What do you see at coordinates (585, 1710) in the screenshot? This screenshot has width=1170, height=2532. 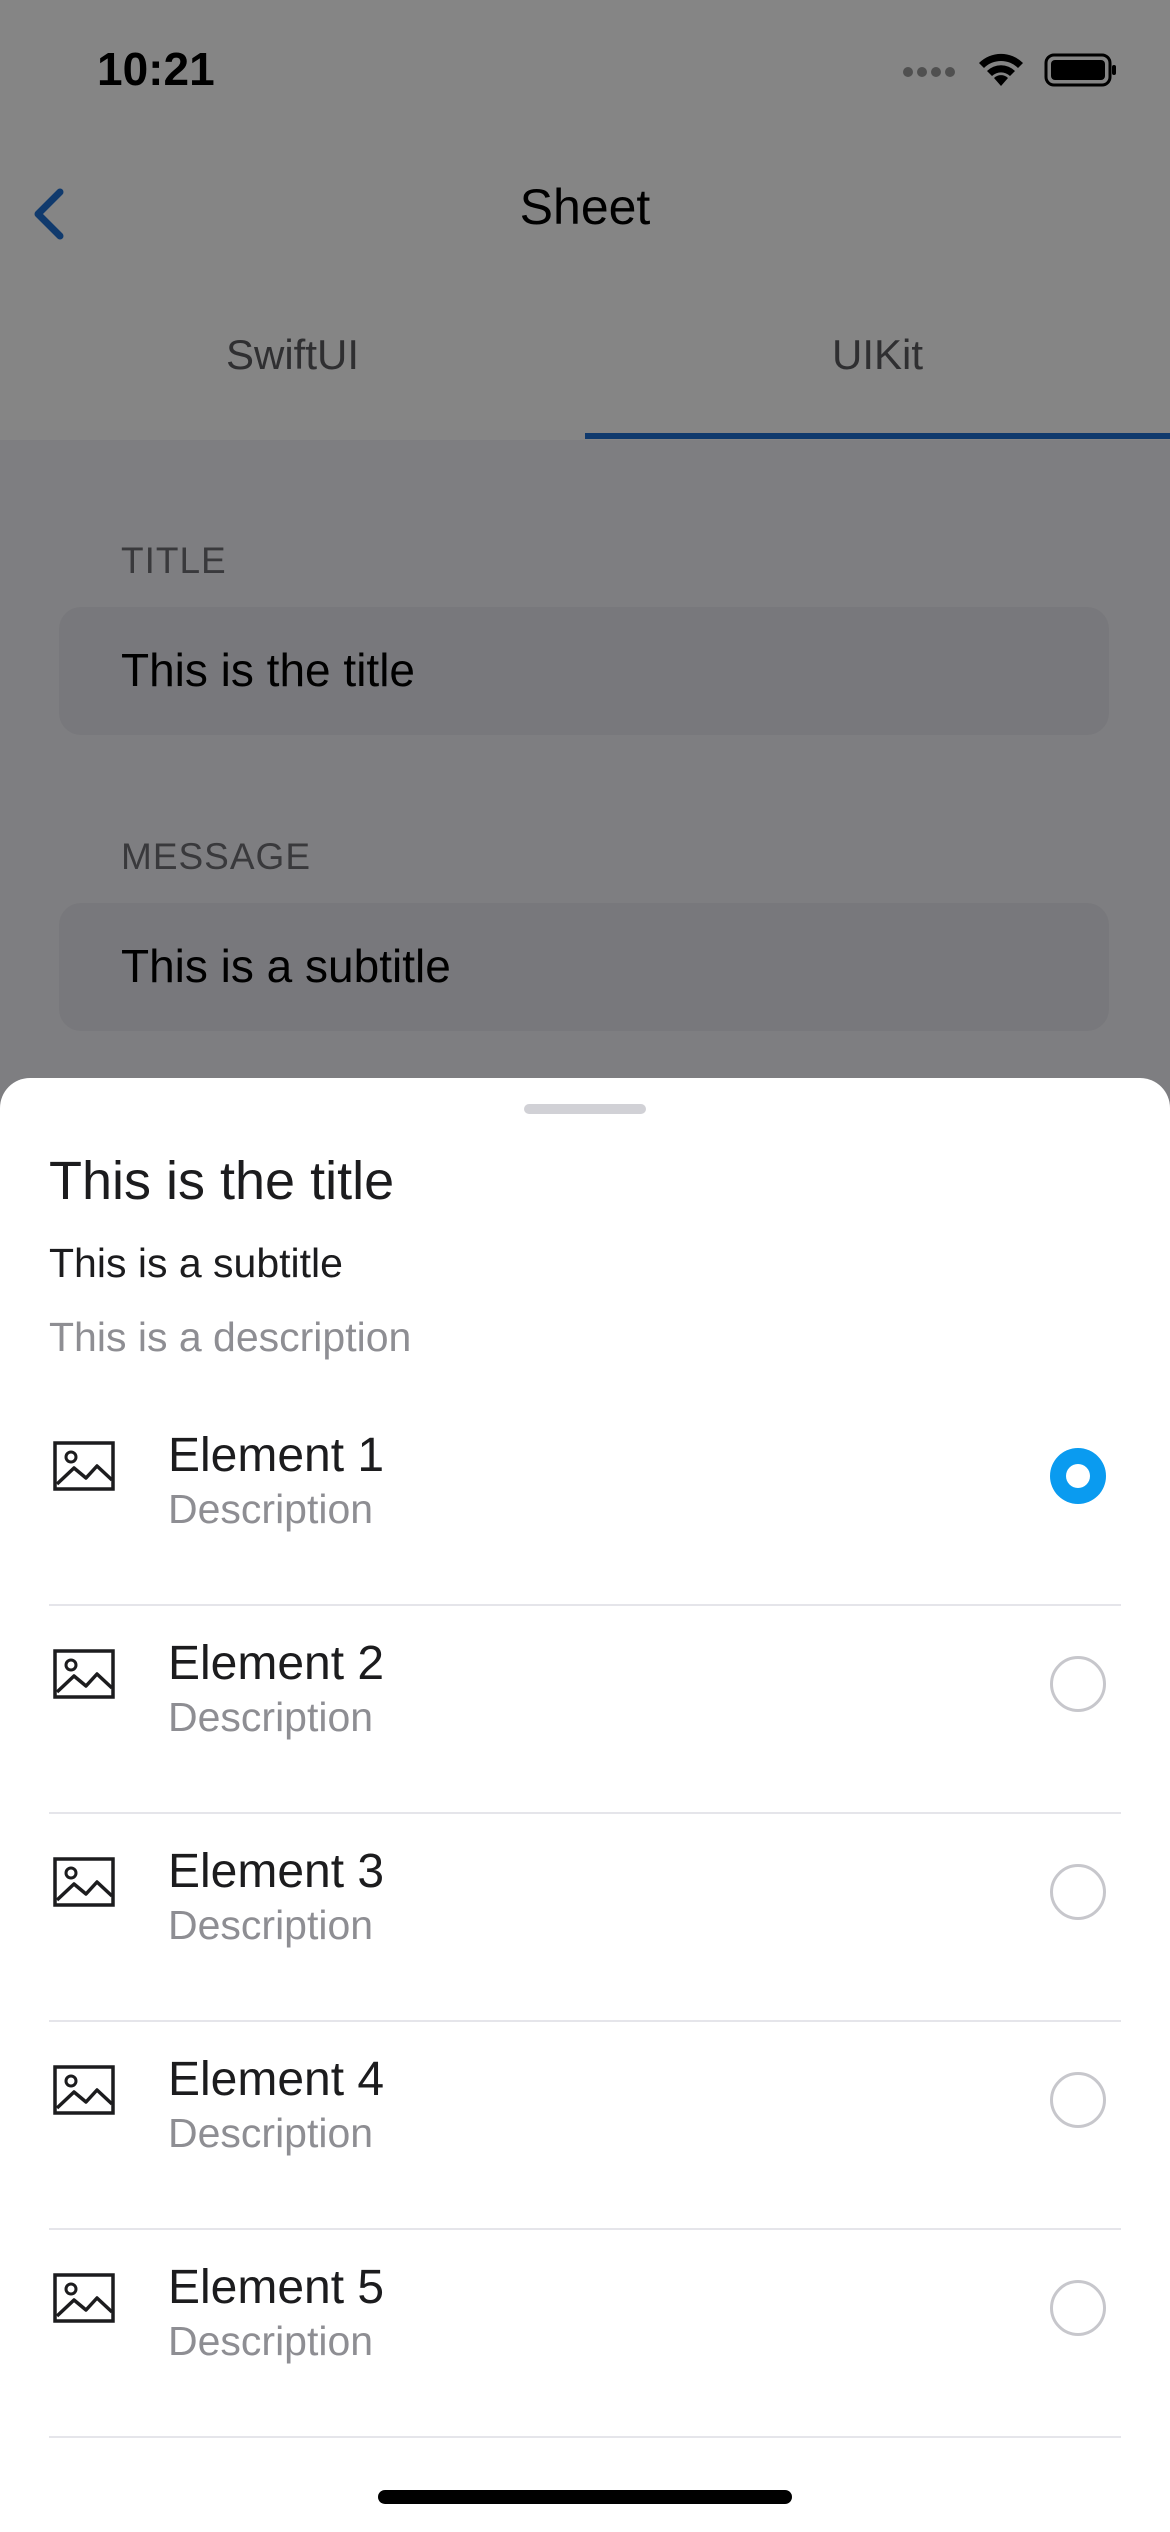 I see `list-item: Element 2 Description` at bounding box center [585, 1710].